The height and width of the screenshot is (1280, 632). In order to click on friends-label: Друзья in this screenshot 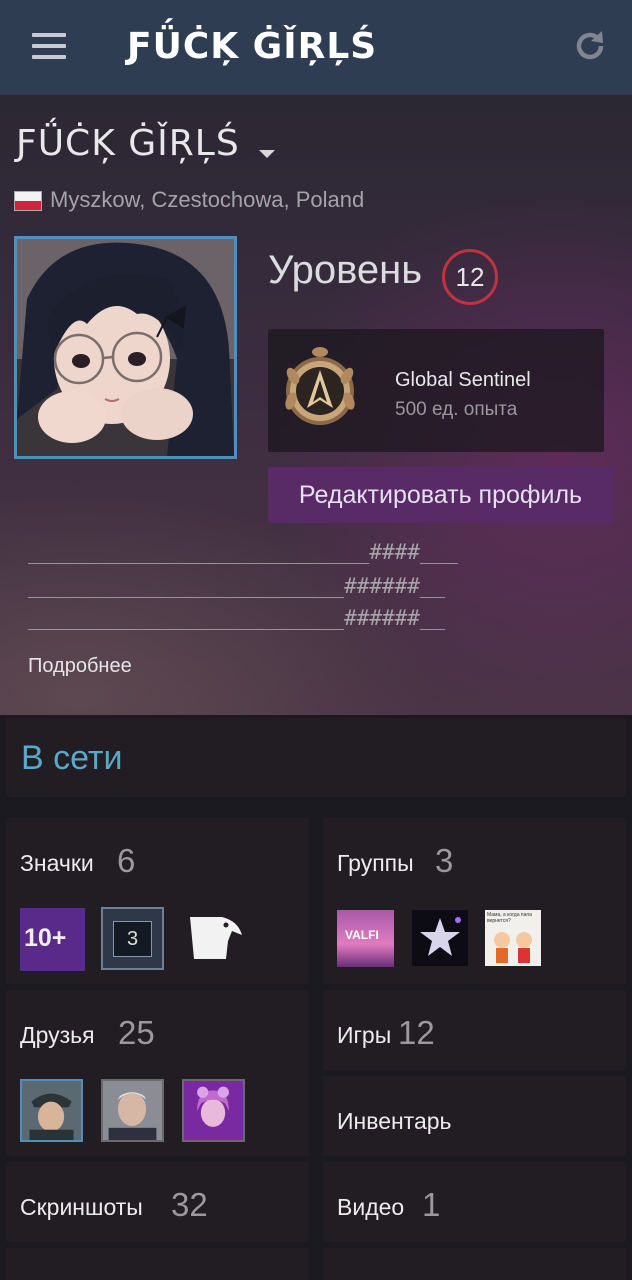, I will do `click(57, 1035)`.